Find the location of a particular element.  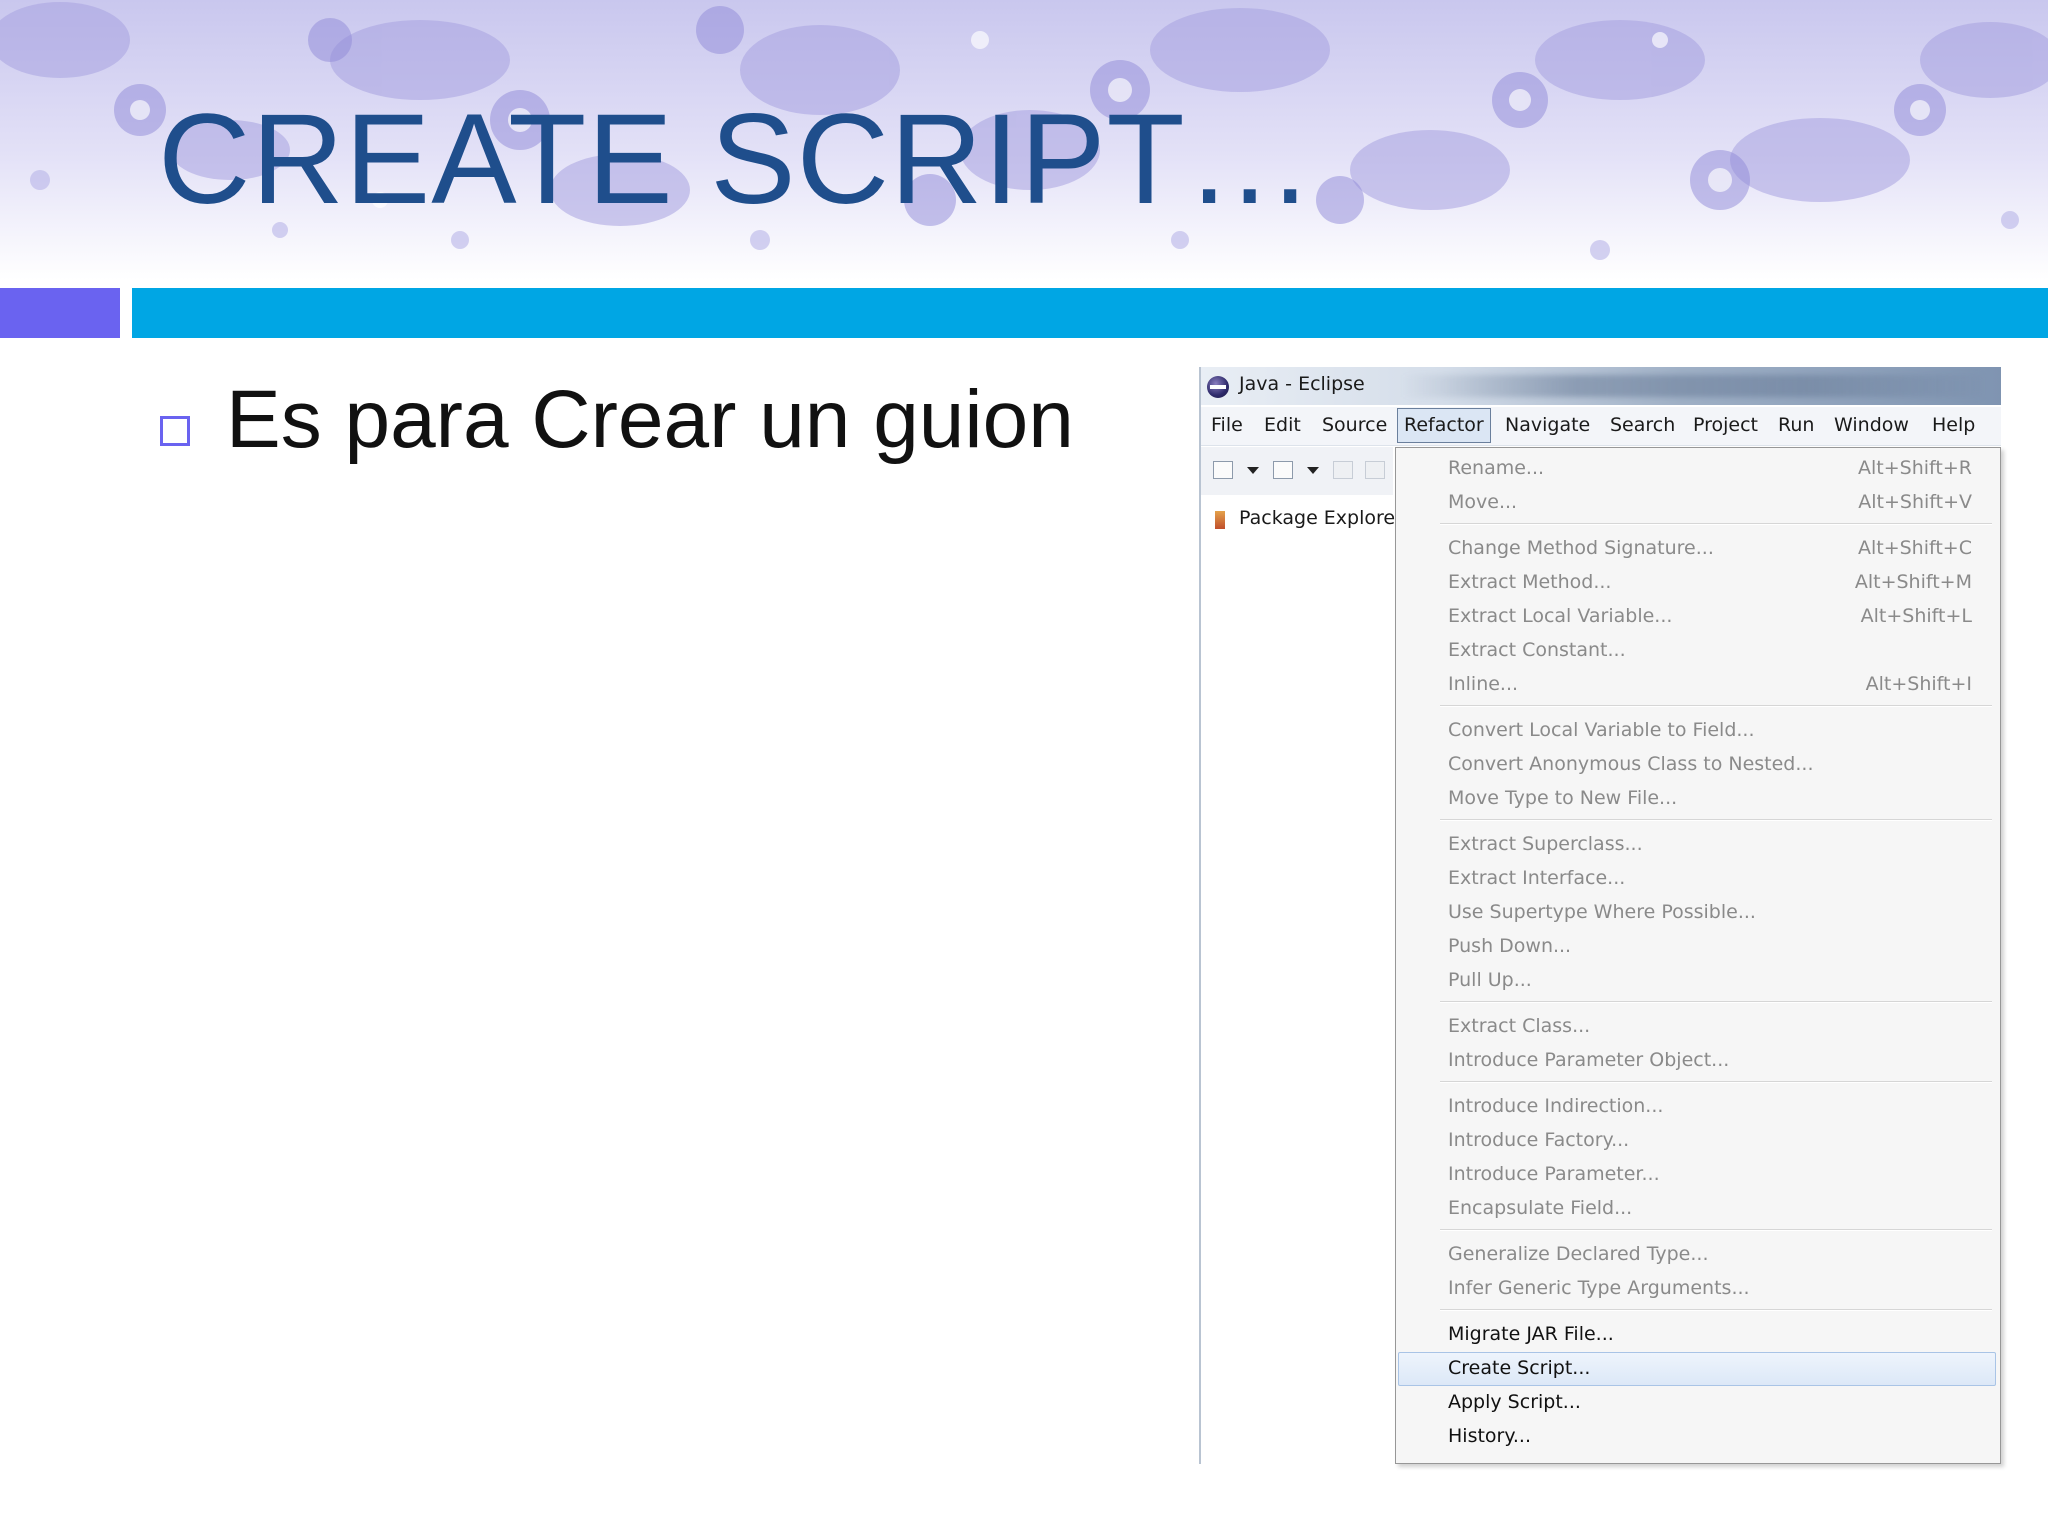

accent-bar is located at coordinates (1090, 313).